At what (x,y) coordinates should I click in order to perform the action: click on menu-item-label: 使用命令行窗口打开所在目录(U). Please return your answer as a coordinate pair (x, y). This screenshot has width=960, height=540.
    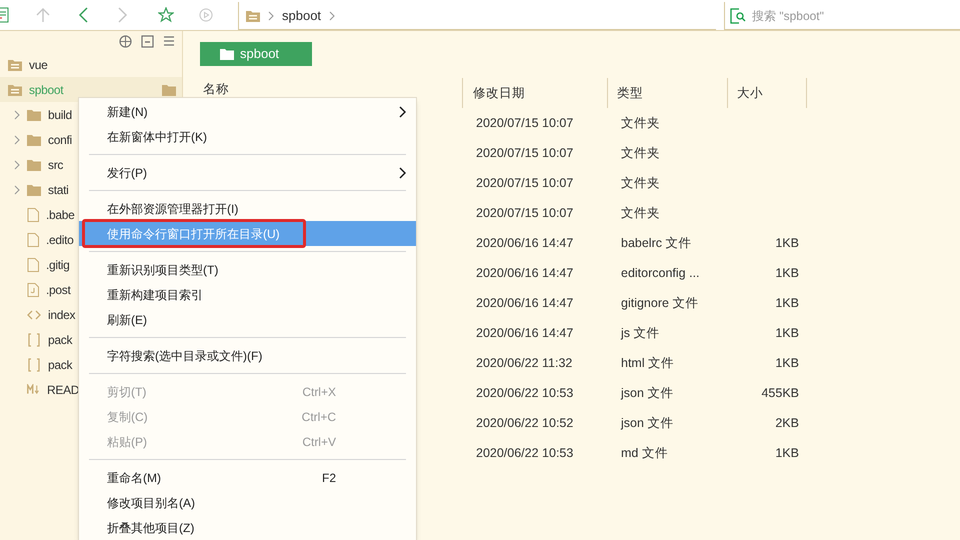
    Looking at the image, I should click on (193, 234).